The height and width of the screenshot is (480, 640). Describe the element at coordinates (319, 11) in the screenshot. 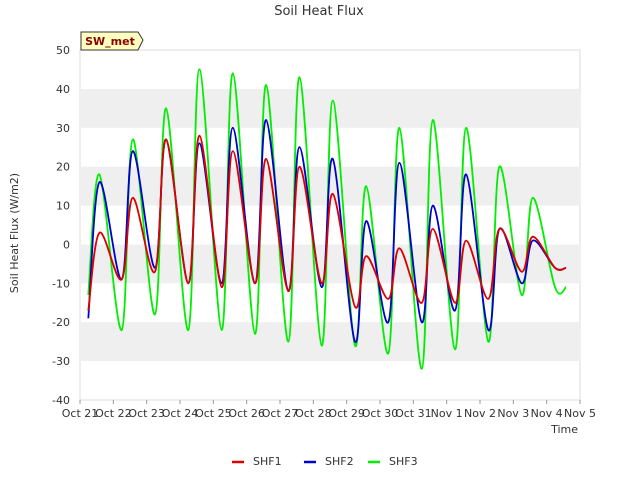

I see `chart-title: Soil Heat Flux` at that location.